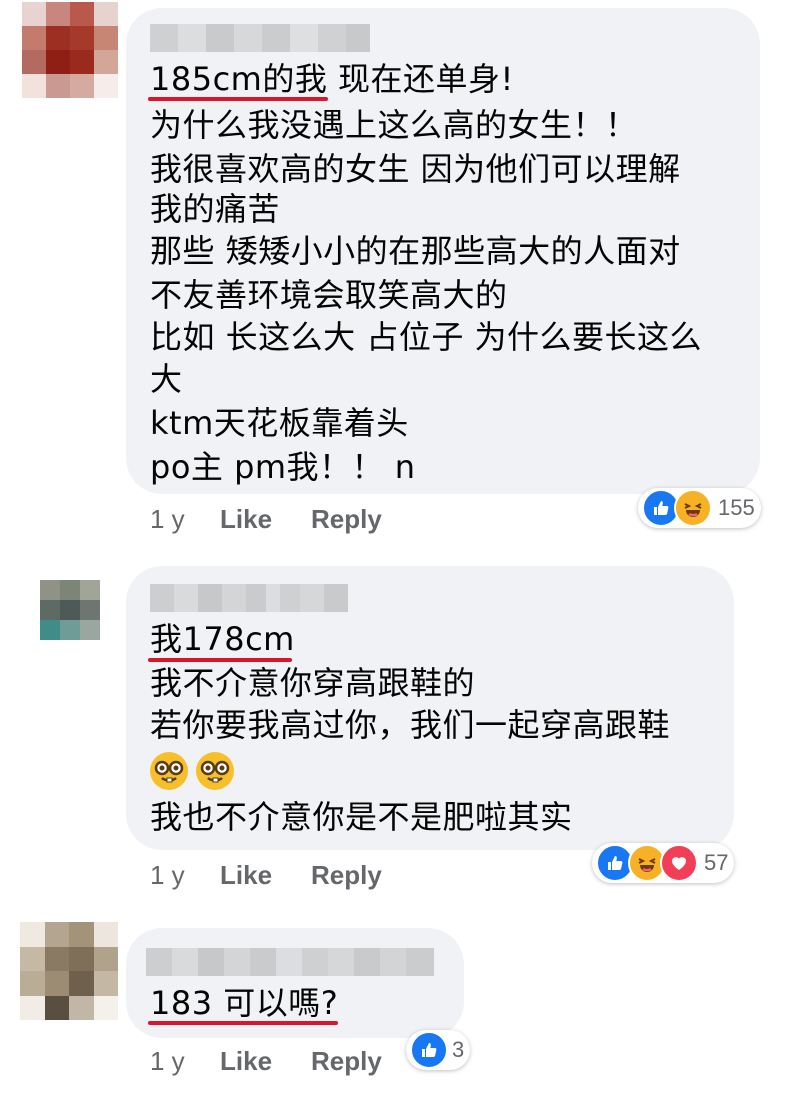  I want to click on comment-text-line: 我也不介意你是不是肥啦其实, so click(361, 817).